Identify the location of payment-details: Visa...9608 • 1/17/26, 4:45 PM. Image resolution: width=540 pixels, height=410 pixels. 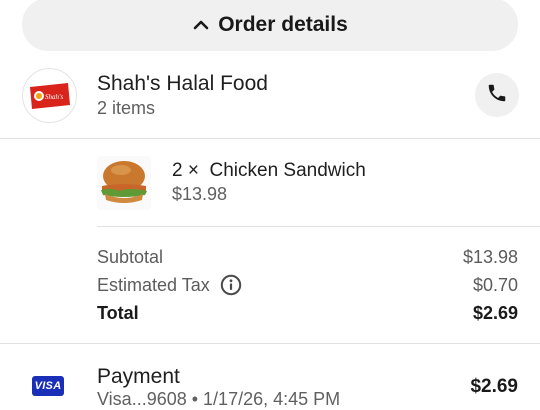
(219, 399).